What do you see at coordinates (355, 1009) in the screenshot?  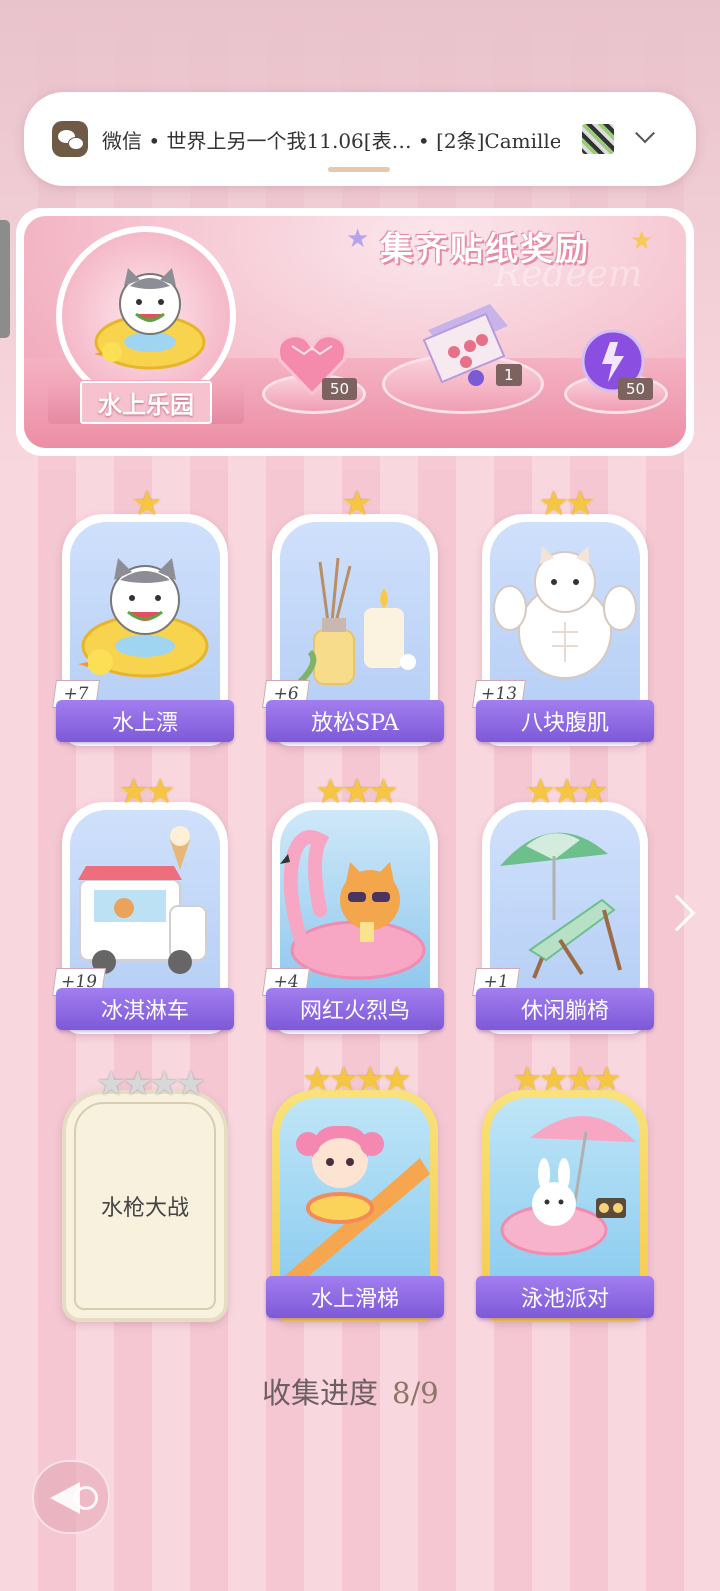 I see `sticker-name: 网红火烈鸟` at bounding box center [355, 1009].